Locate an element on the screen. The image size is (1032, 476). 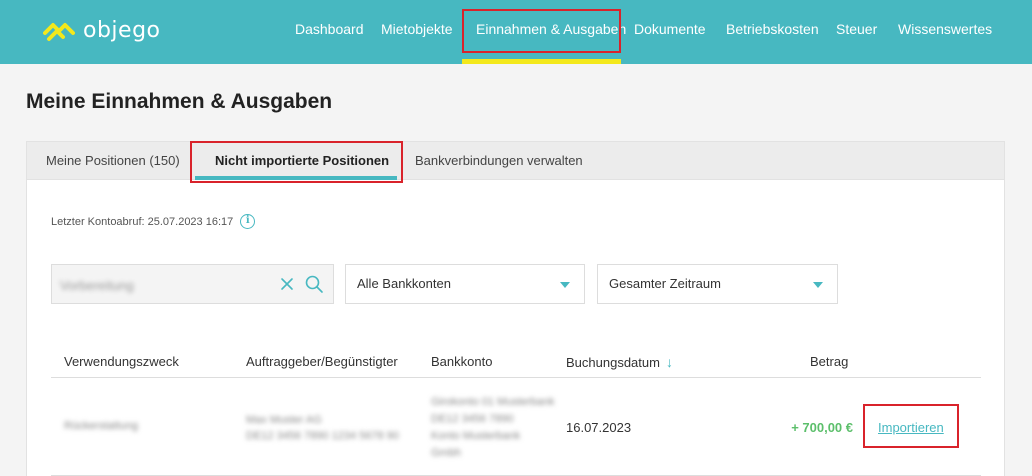
nav-item-einnahmen-ausgaben: Einnahmen & Ausgaben is located at coordinates (551, 29).